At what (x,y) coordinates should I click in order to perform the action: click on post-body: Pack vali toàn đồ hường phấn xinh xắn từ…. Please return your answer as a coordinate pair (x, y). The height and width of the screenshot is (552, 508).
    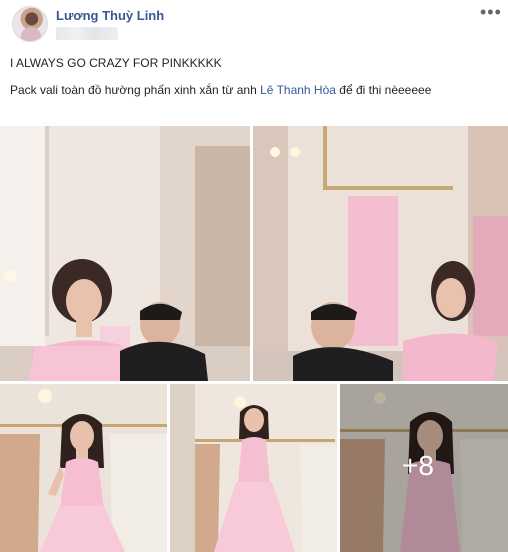
    Looking at the image, I should click on (255, 90).